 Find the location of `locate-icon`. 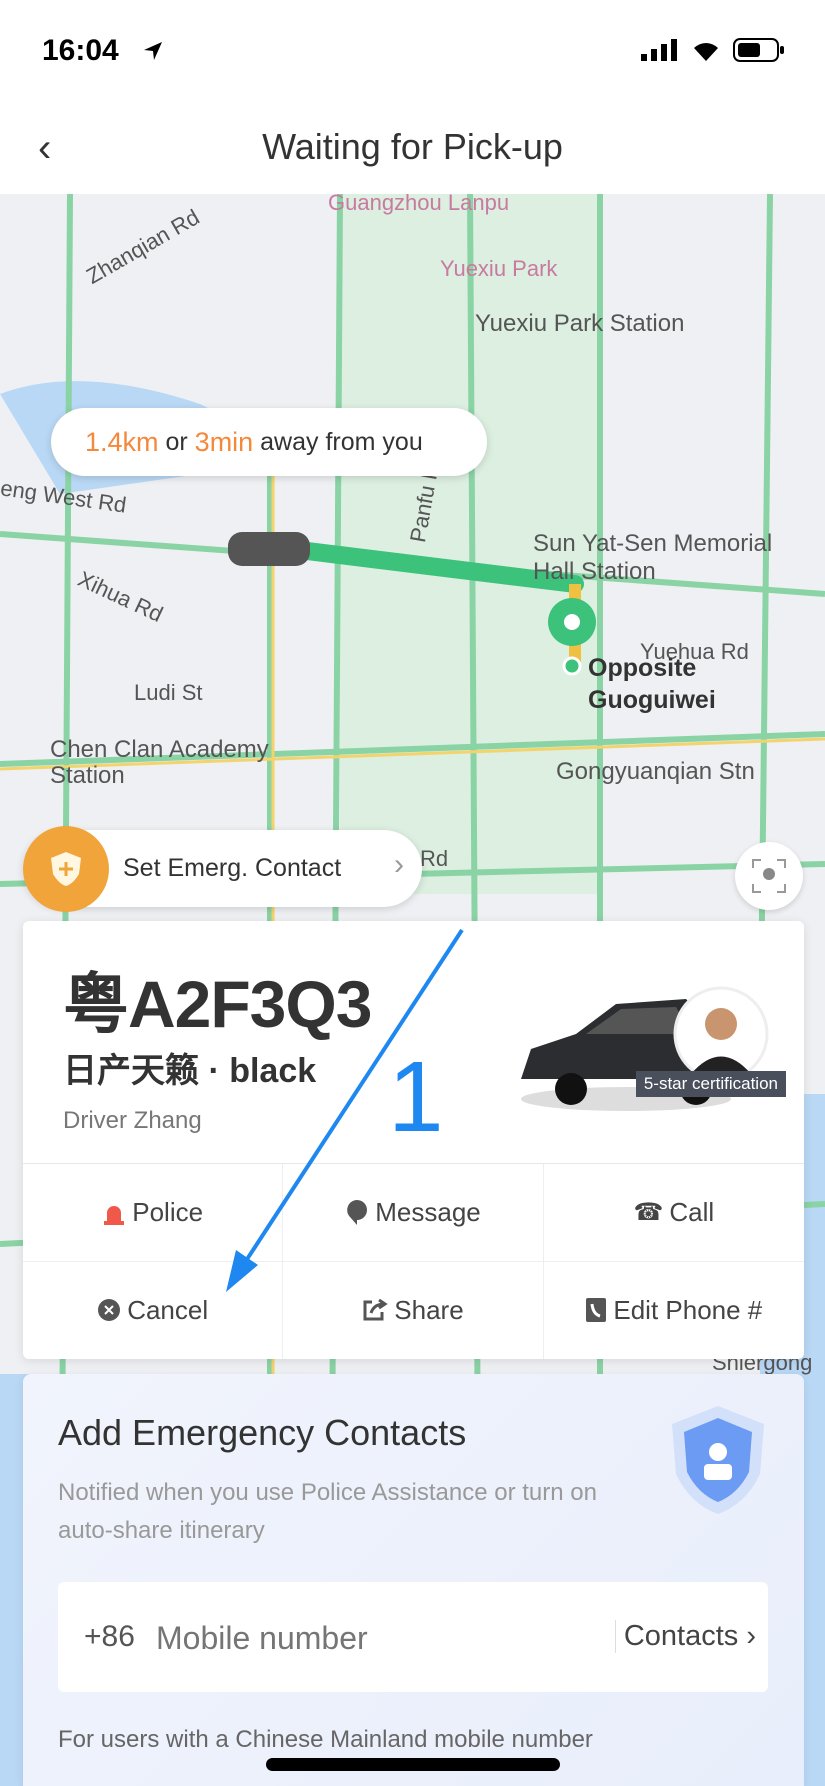

locate-icon is located at coordinates (769, 876).